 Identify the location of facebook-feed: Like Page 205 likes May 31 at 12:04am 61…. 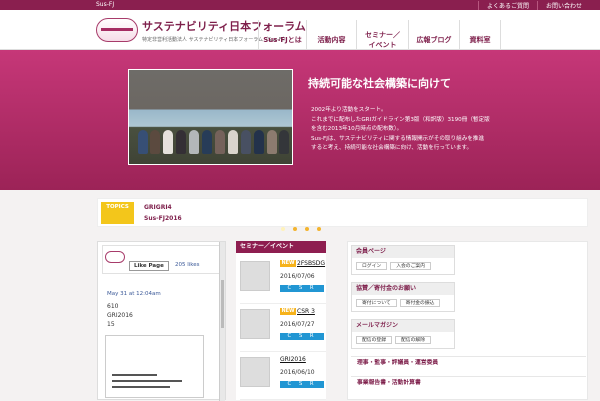
(161, 321).